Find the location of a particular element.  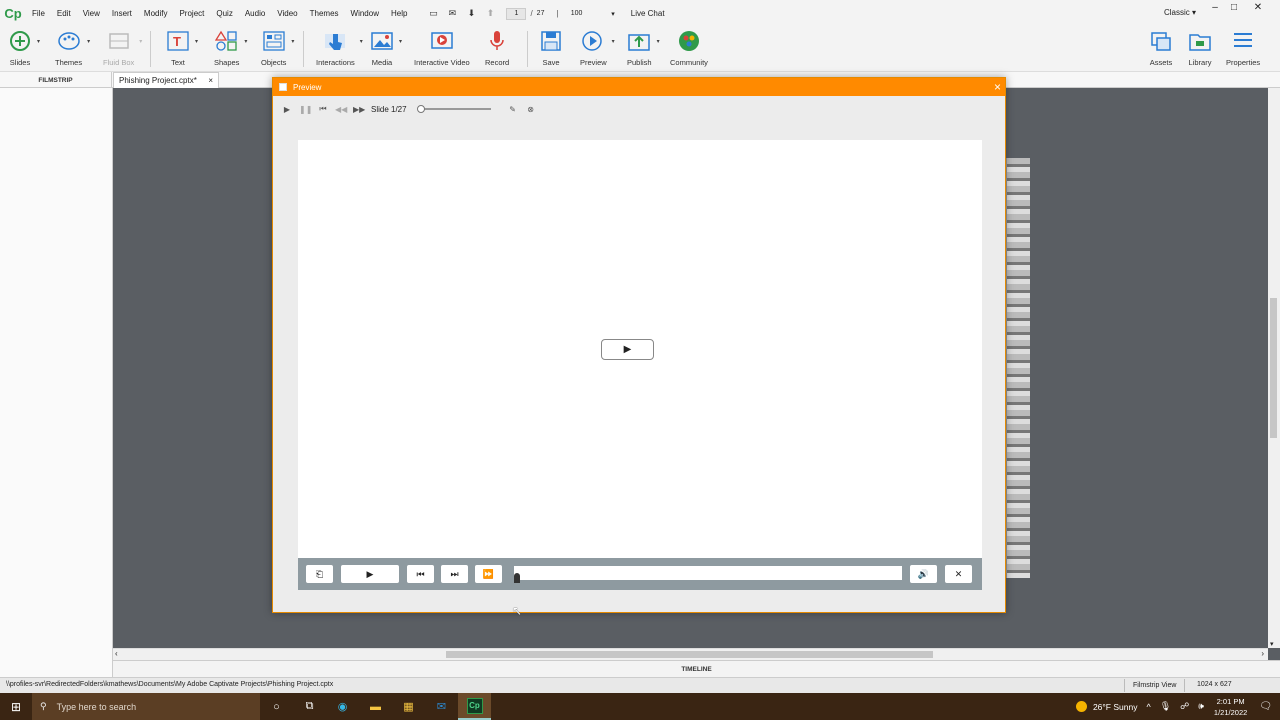

library-button: Library is located at coordinates (1200, 48).